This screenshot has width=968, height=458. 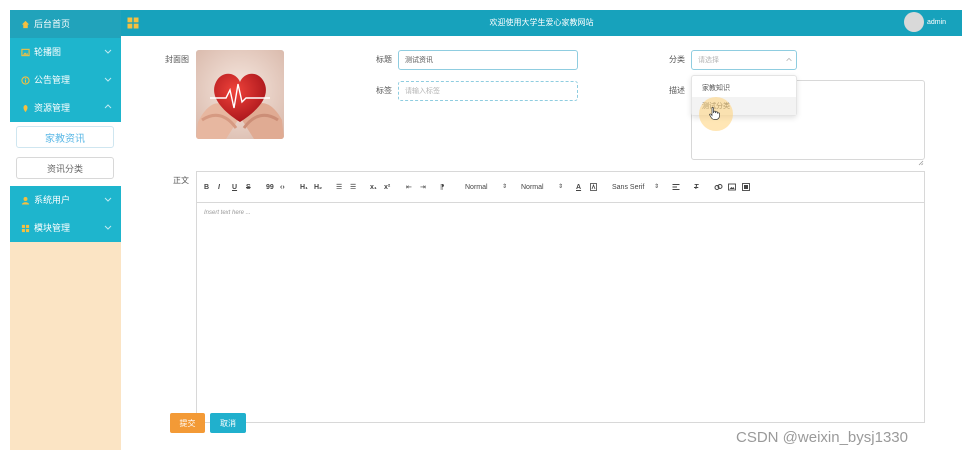 I want to click on user-name: admin, so click(x=936, y=23).